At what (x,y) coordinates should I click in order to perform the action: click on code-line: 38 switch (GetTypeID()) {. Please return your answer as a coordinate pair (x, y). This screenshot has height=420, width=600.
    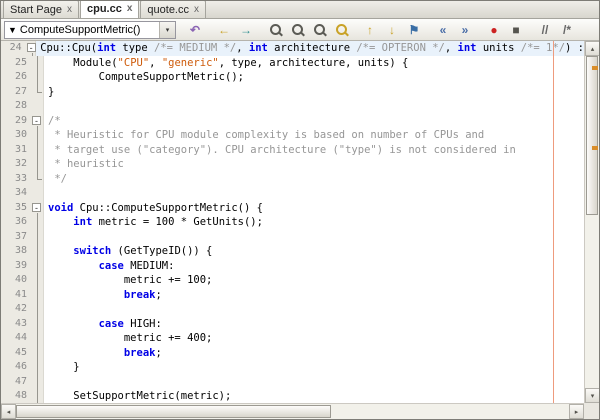
    Looking at the image, I should click on (292, 251).